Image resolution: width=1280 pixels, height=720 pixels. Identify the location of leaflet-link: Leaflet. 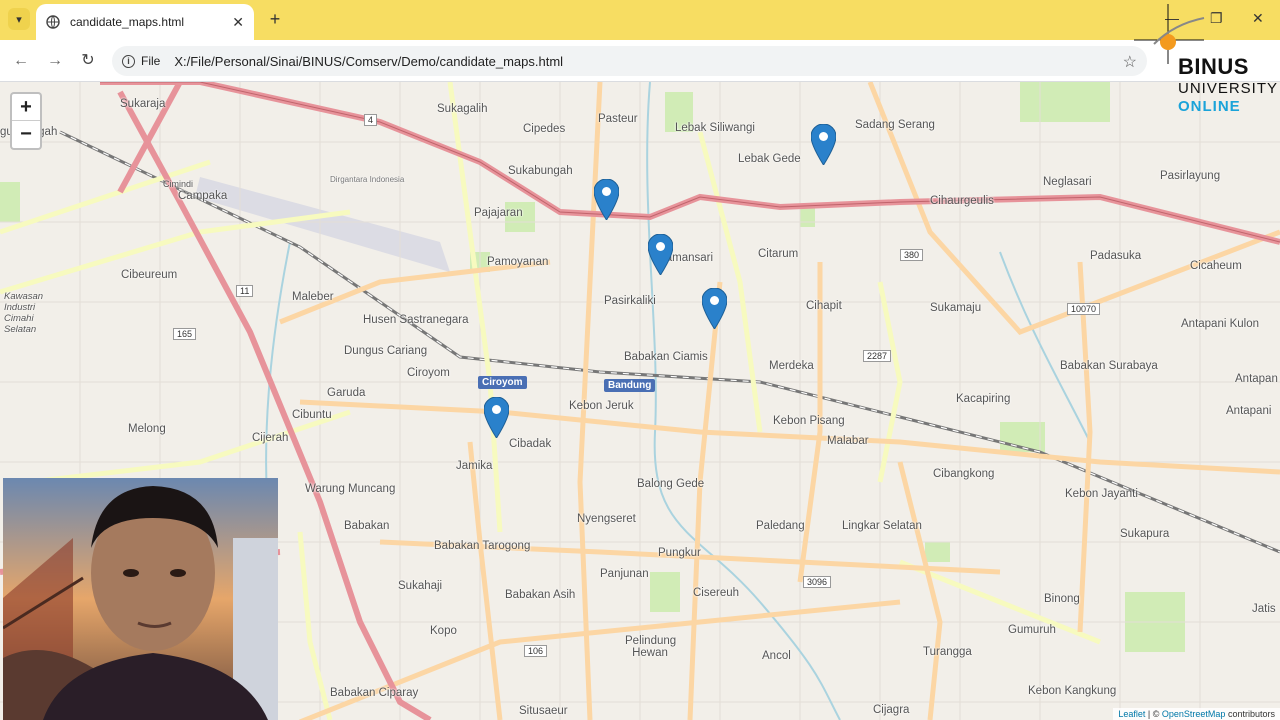
(1131, 714).